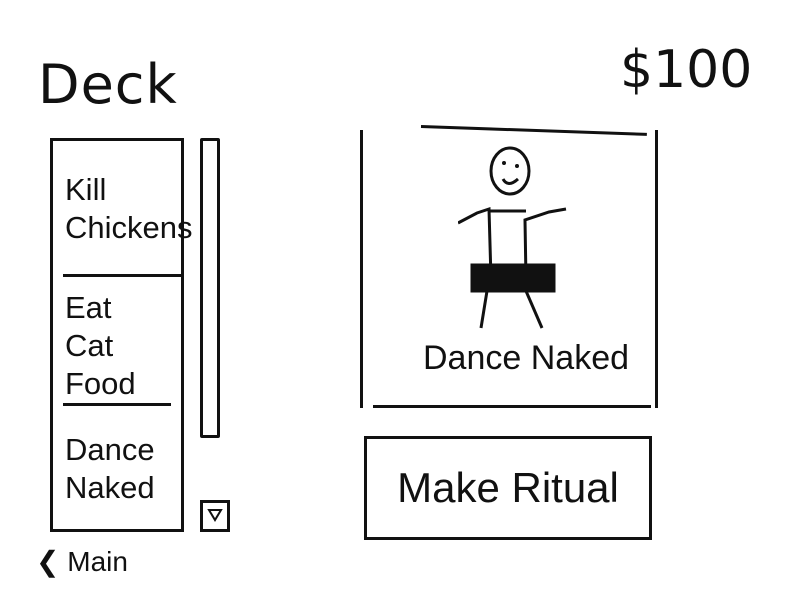 The width and height of the screenshot is (800, 600). Describe the element at coordinates (48, 561) in the screenshot. I see `chevron-left-icon: ❮` at that location.